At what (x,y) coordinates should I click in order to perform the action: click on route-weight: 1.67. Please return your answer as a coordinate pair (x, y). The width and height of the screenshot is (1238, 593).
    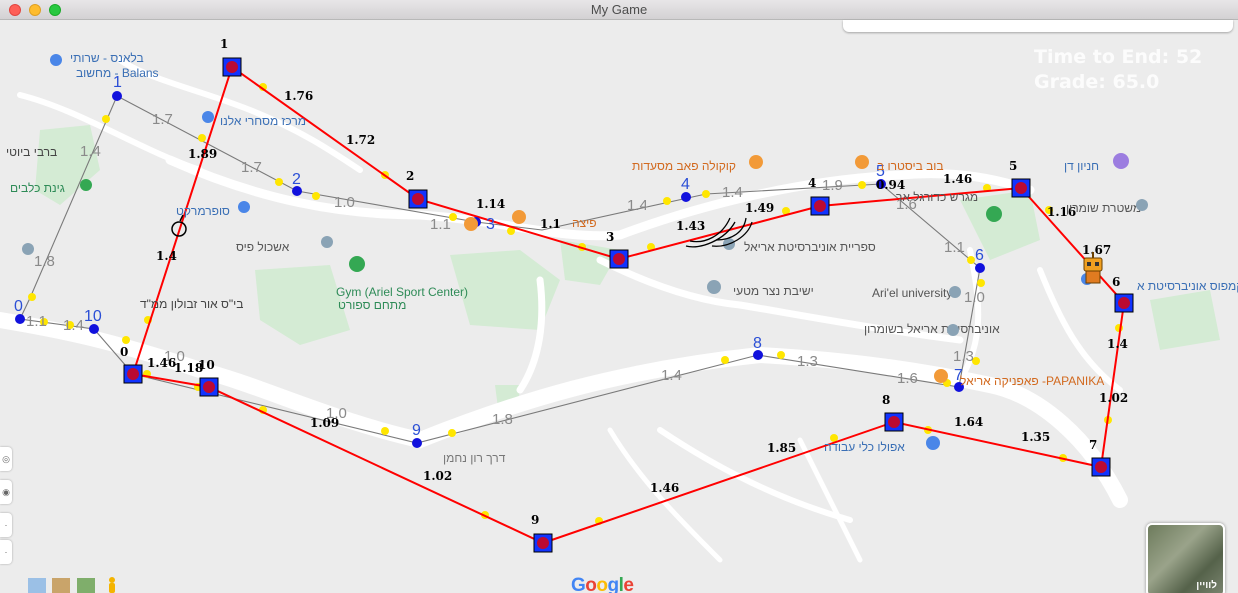
    Looking at the image, I should click on (1096, 250).